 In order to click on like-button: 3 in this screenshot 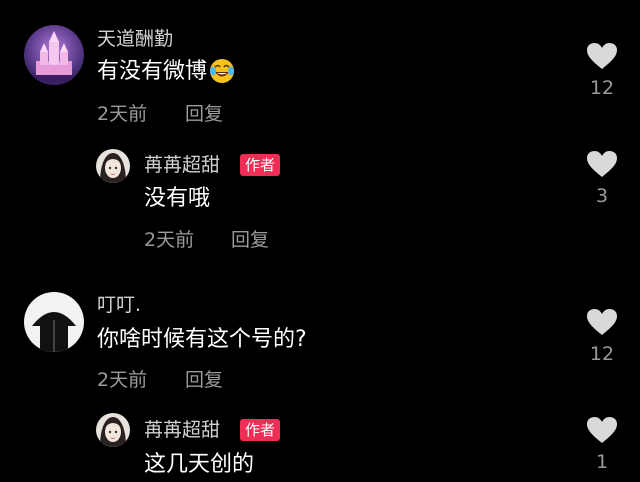, I will do `click(602, 179)`.